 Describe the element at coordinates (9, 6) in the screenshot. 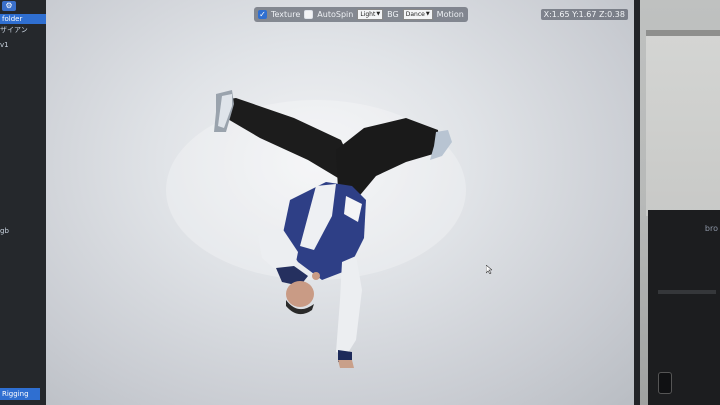

I see `gear-icon: ⚙` at that location.